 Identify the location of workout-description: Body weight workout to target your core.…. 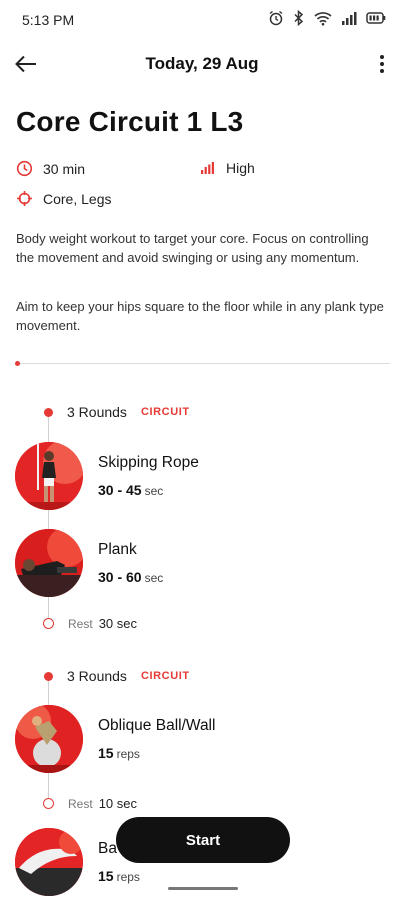
(192, 248).